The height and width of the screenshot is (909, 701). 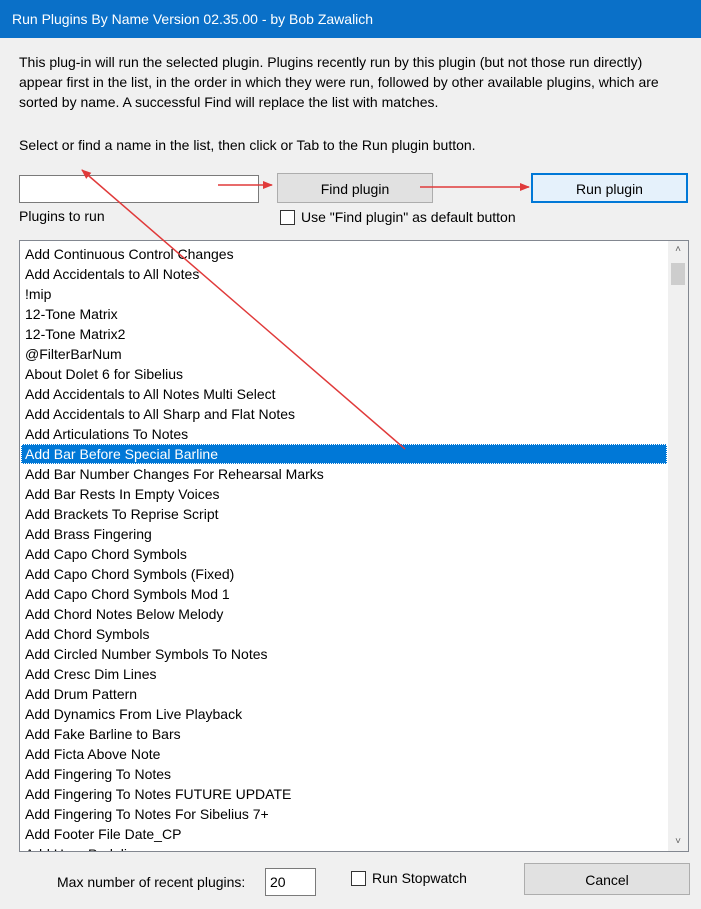 I want to click on list-item: Add Articulations To Notes, so click(x=344, y=434).